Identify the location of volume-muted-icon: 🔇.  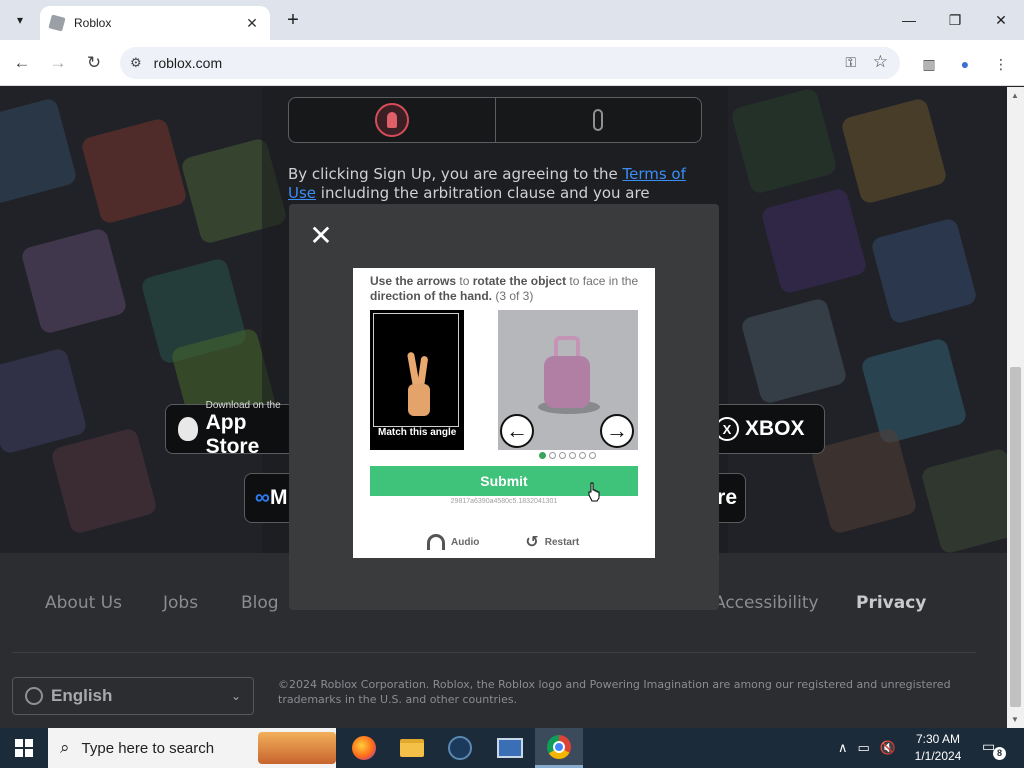
(888, 748).